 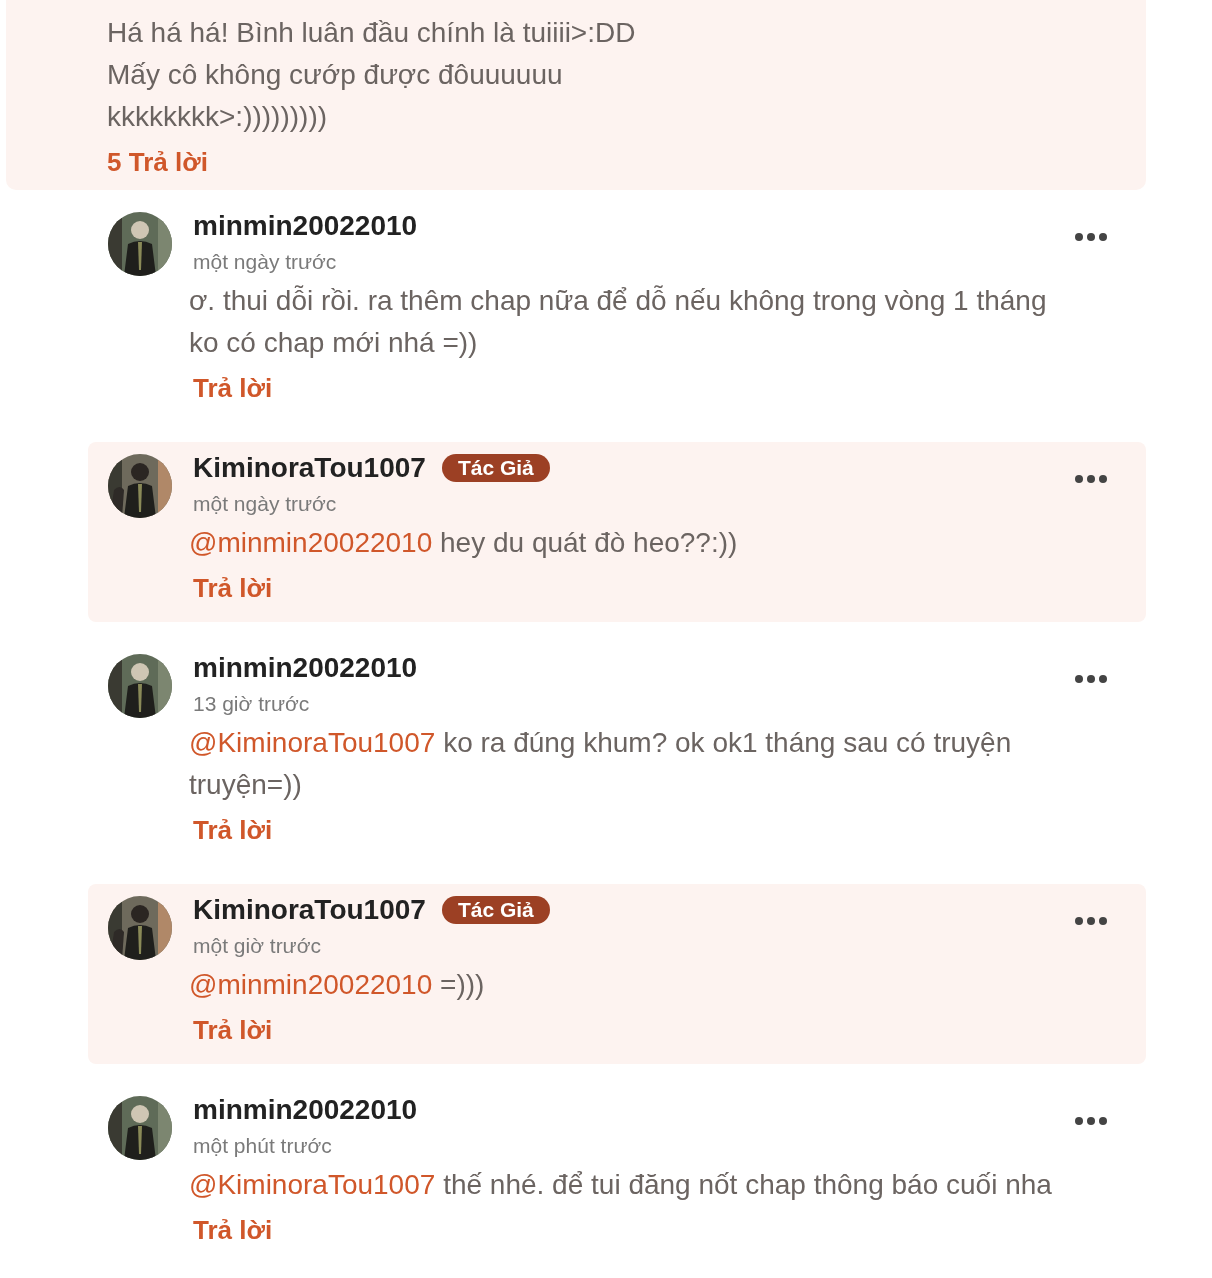 I want to click on timestamp: một phút trước, so click(x=263, y=1146).